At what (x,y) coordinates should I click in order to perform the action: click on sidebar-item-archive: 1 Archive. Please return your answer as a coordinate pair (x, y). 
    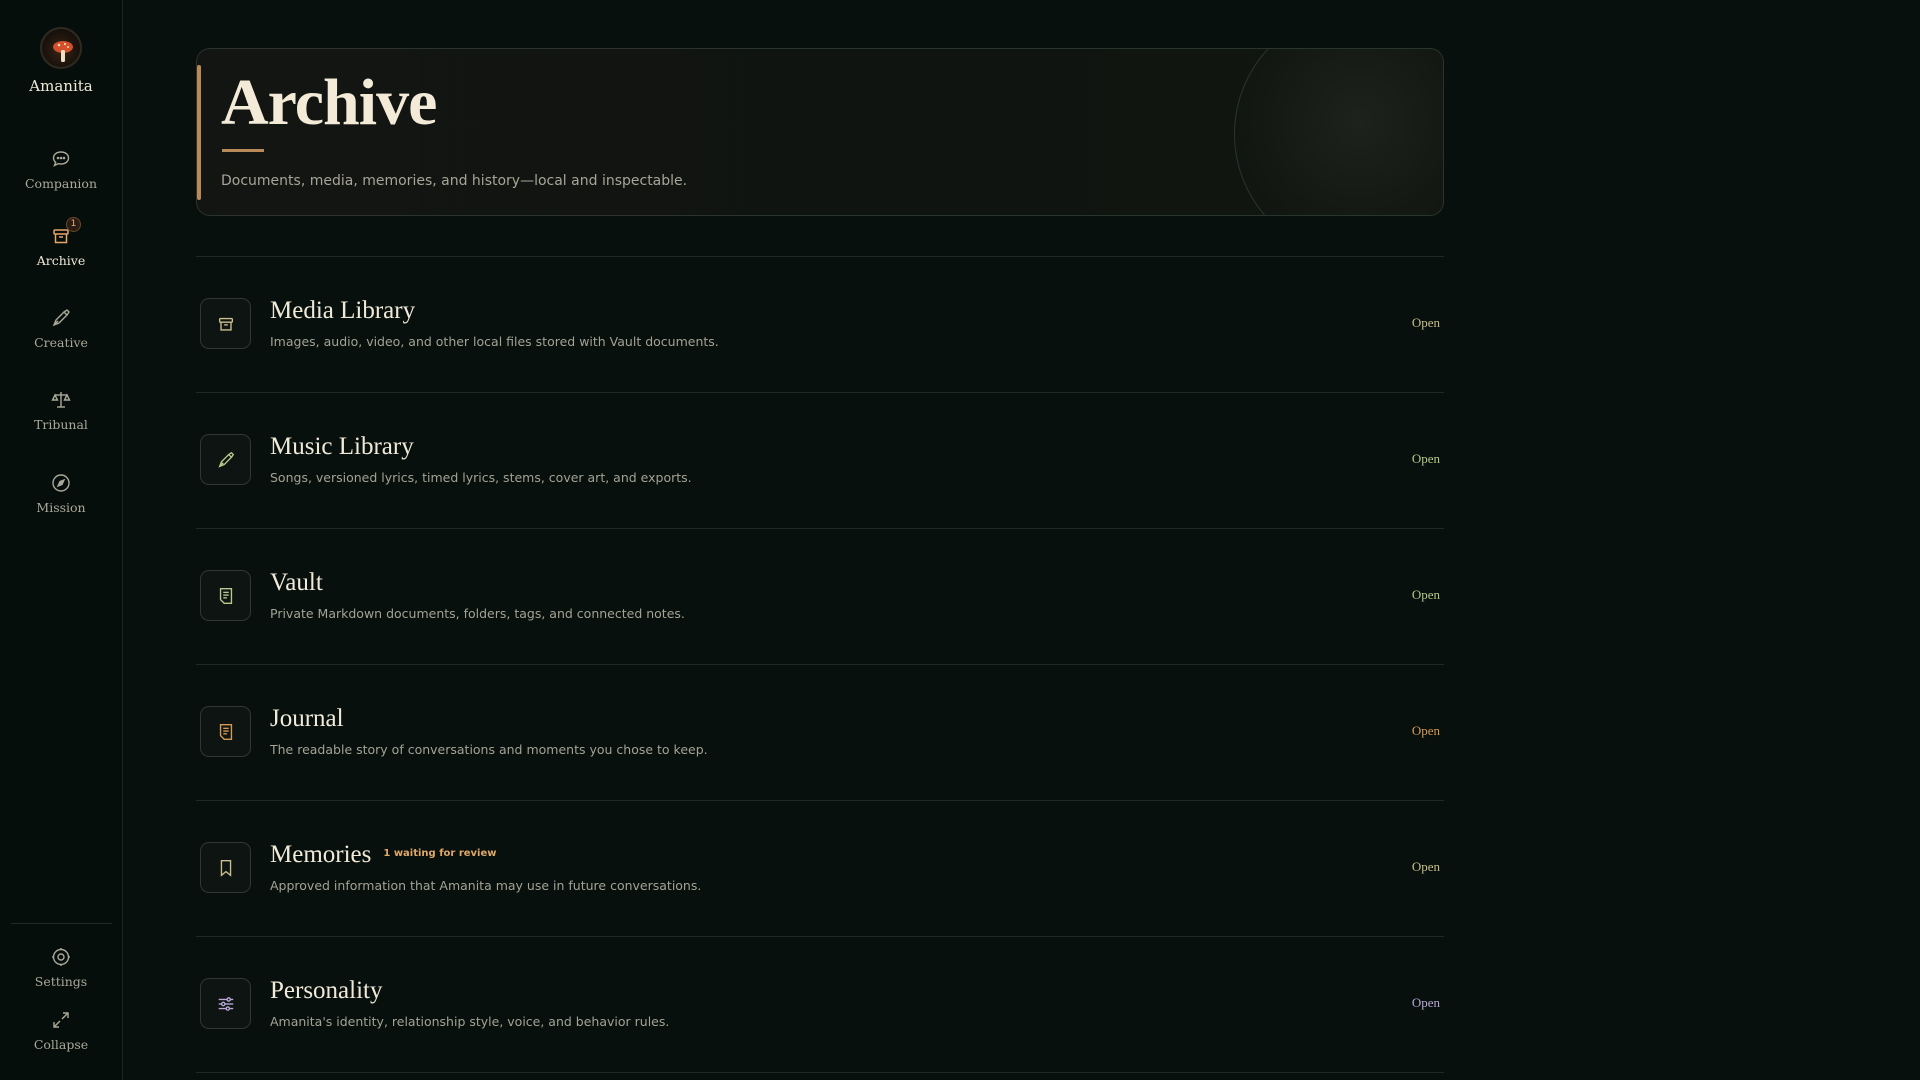
    Looking at the image, I should click on (61, 242).